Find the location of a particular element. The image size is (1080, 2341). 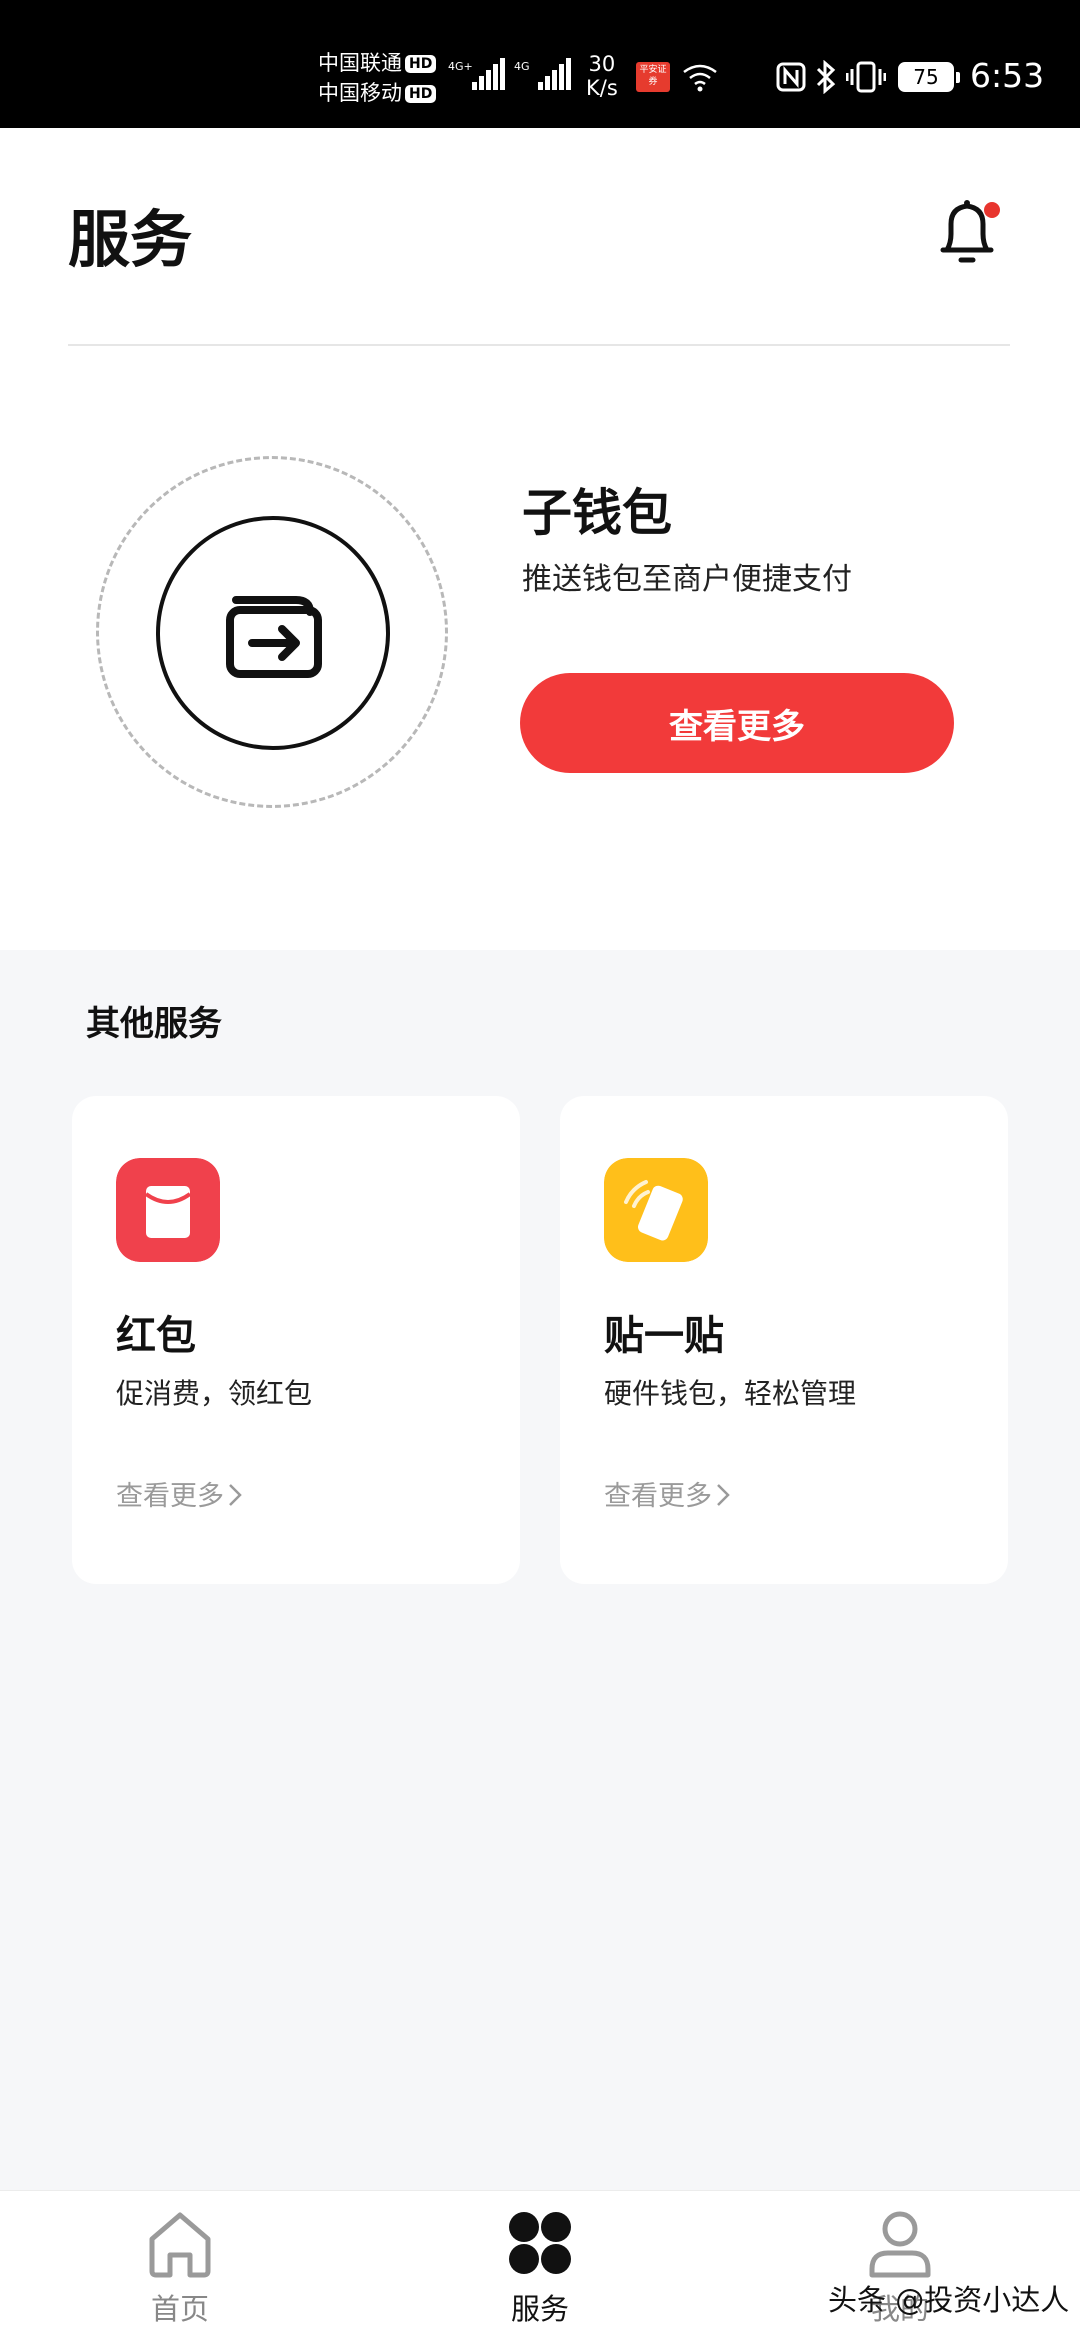

notification-dot is located at coordinates (992, 210).